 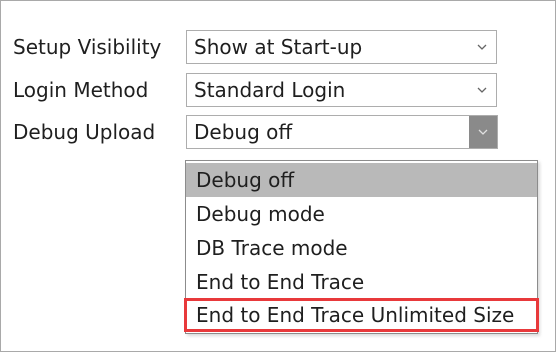 I want to click on dropdown-option-db-trace-mode: DB Trace mode, so click(x=361, y=248).